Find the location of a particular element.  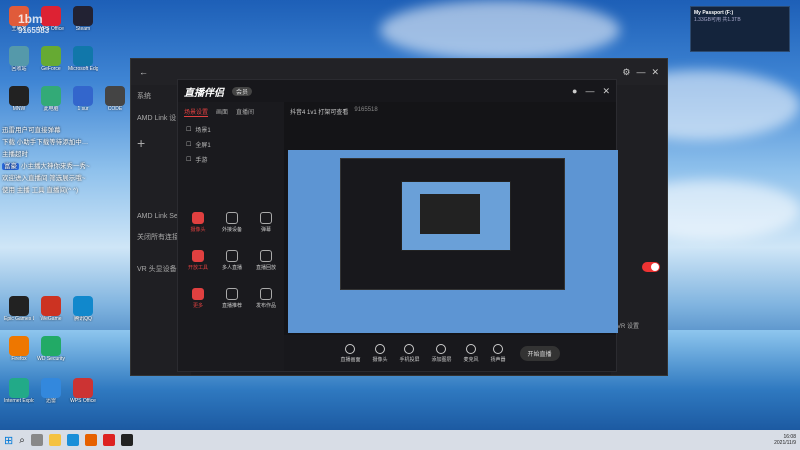

nested-inner is located at coordinates (450, 214).